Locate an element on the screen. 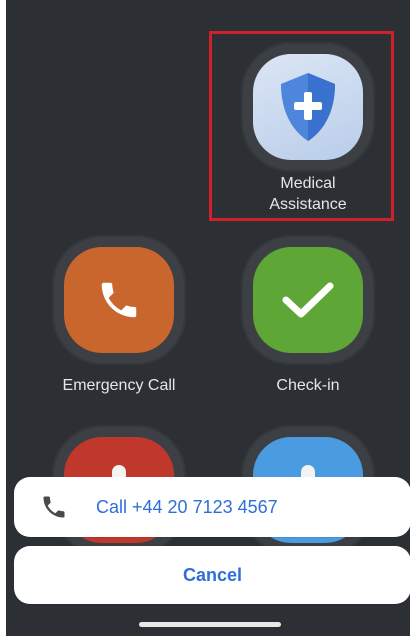  medical-label-line2: Assistance is located at coordinates (308, 204).